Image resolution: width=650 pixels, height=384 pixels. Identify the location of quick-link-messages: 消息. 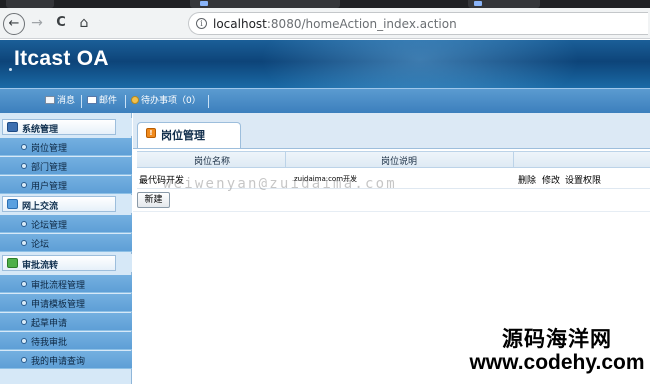
(60, 102).